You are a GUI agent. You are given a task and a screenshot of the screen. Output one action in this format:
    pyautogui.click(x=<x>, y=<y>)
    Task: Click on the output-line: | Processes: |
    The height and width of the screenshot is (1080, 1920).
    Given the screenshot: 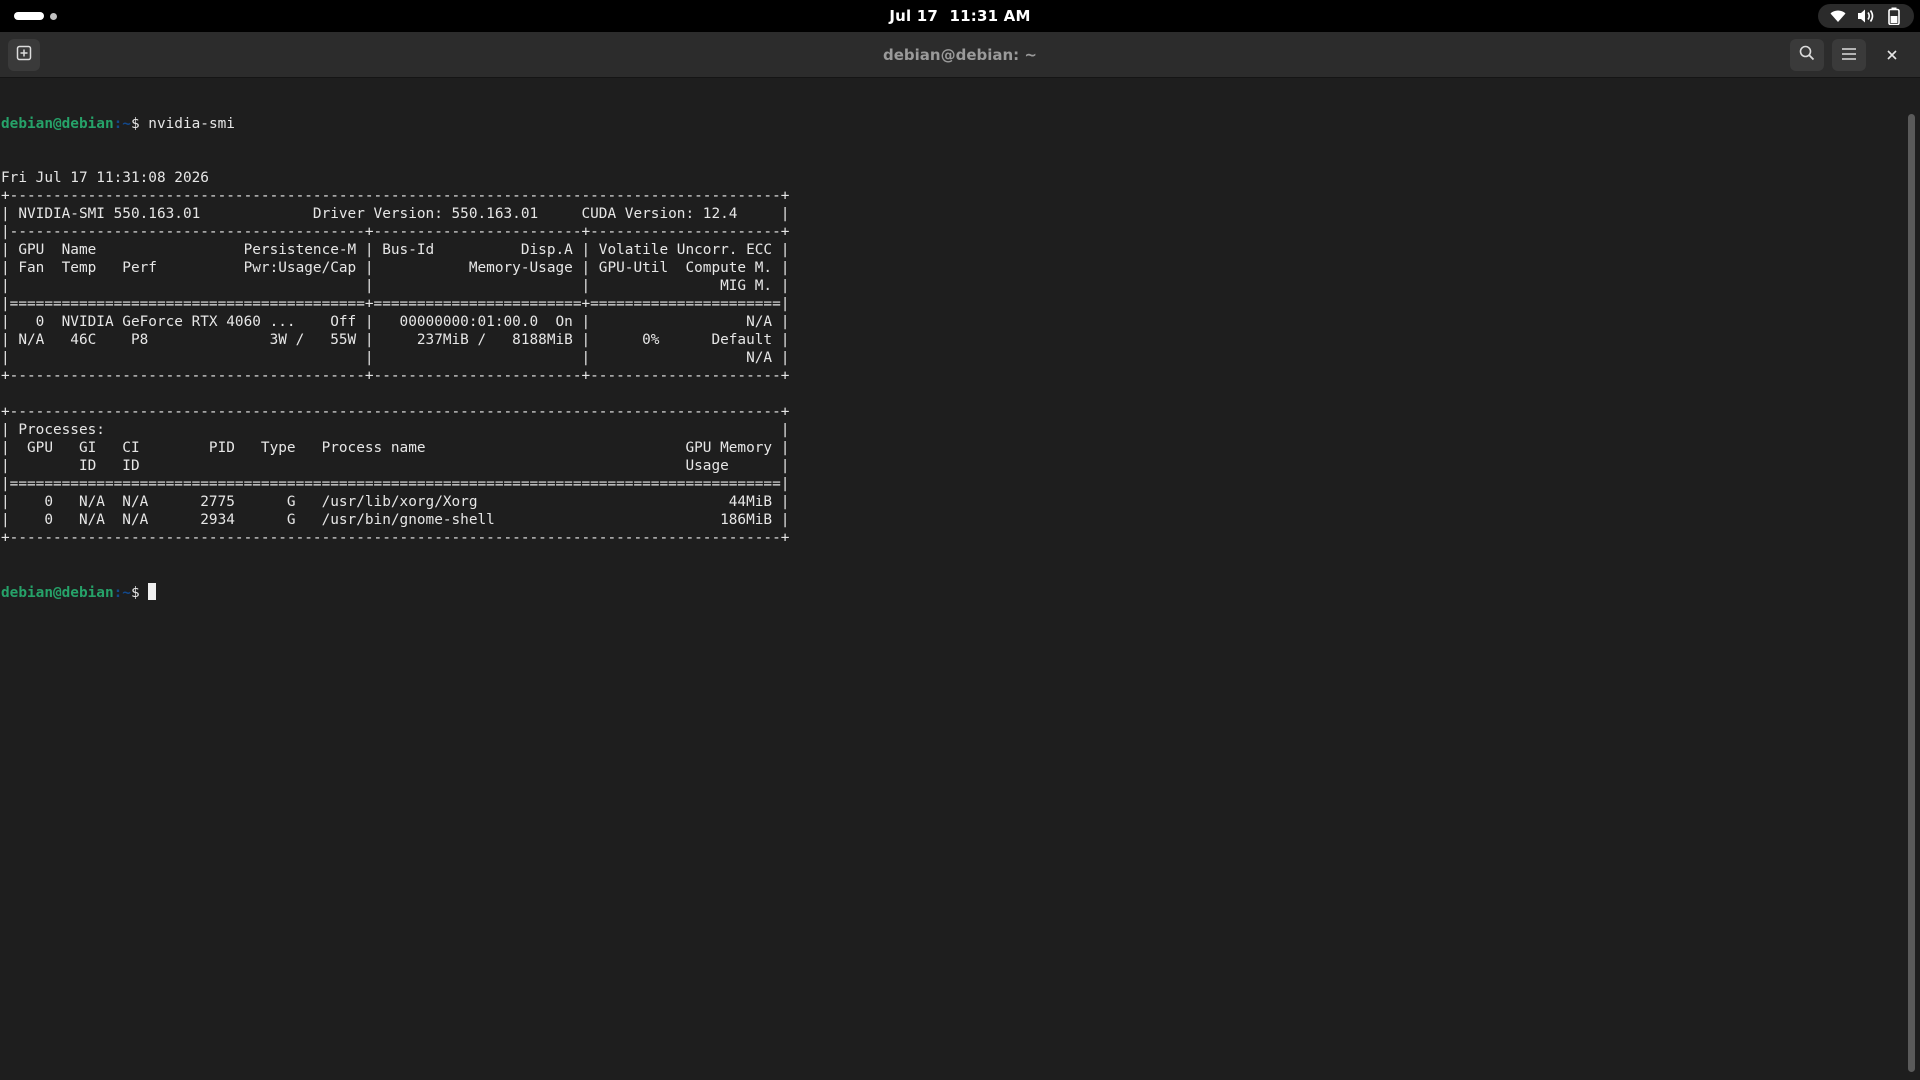 What is the action you would take?
    pyautogui.click(x=395, y=430)
    